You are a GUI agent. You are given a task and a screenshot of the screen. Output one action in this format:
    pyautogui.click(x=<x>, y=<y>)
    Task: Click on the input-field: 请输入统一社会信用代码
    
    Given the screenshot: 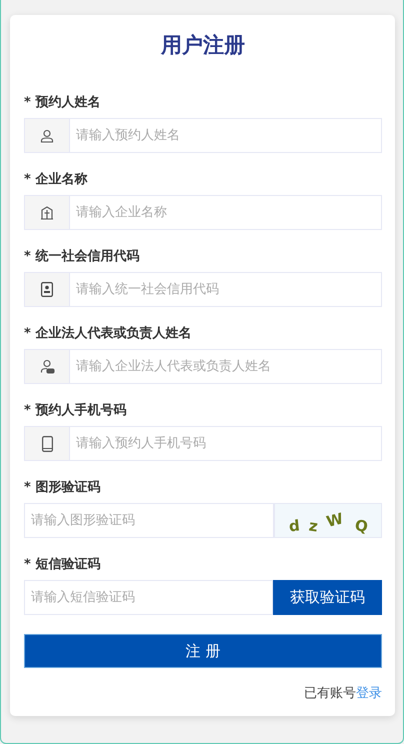 What is the action you would take?
    pyautogui.click(x=225, y=289)
    